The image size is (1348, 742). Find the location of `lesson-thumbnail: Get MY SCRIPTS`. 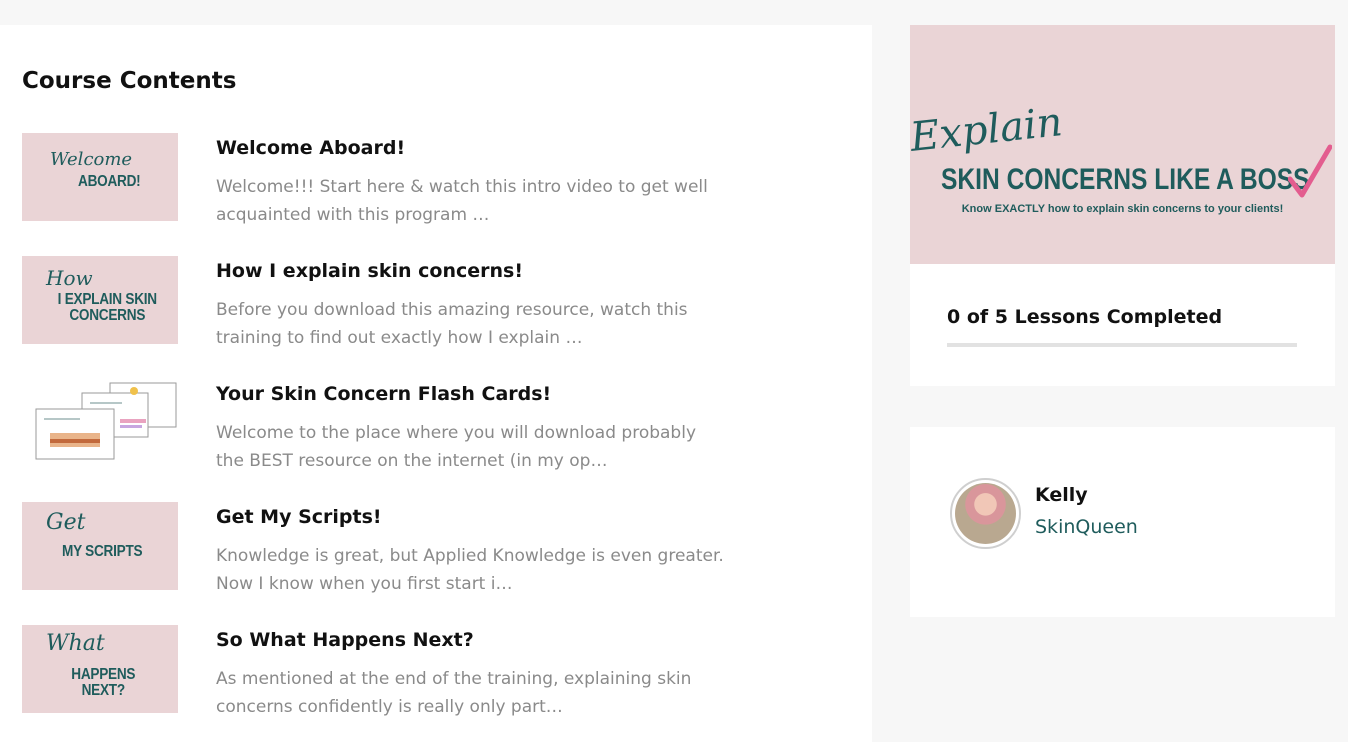

lesson-thumbnail: Get MY SCRIPTS is located at coordinates (100, 546).